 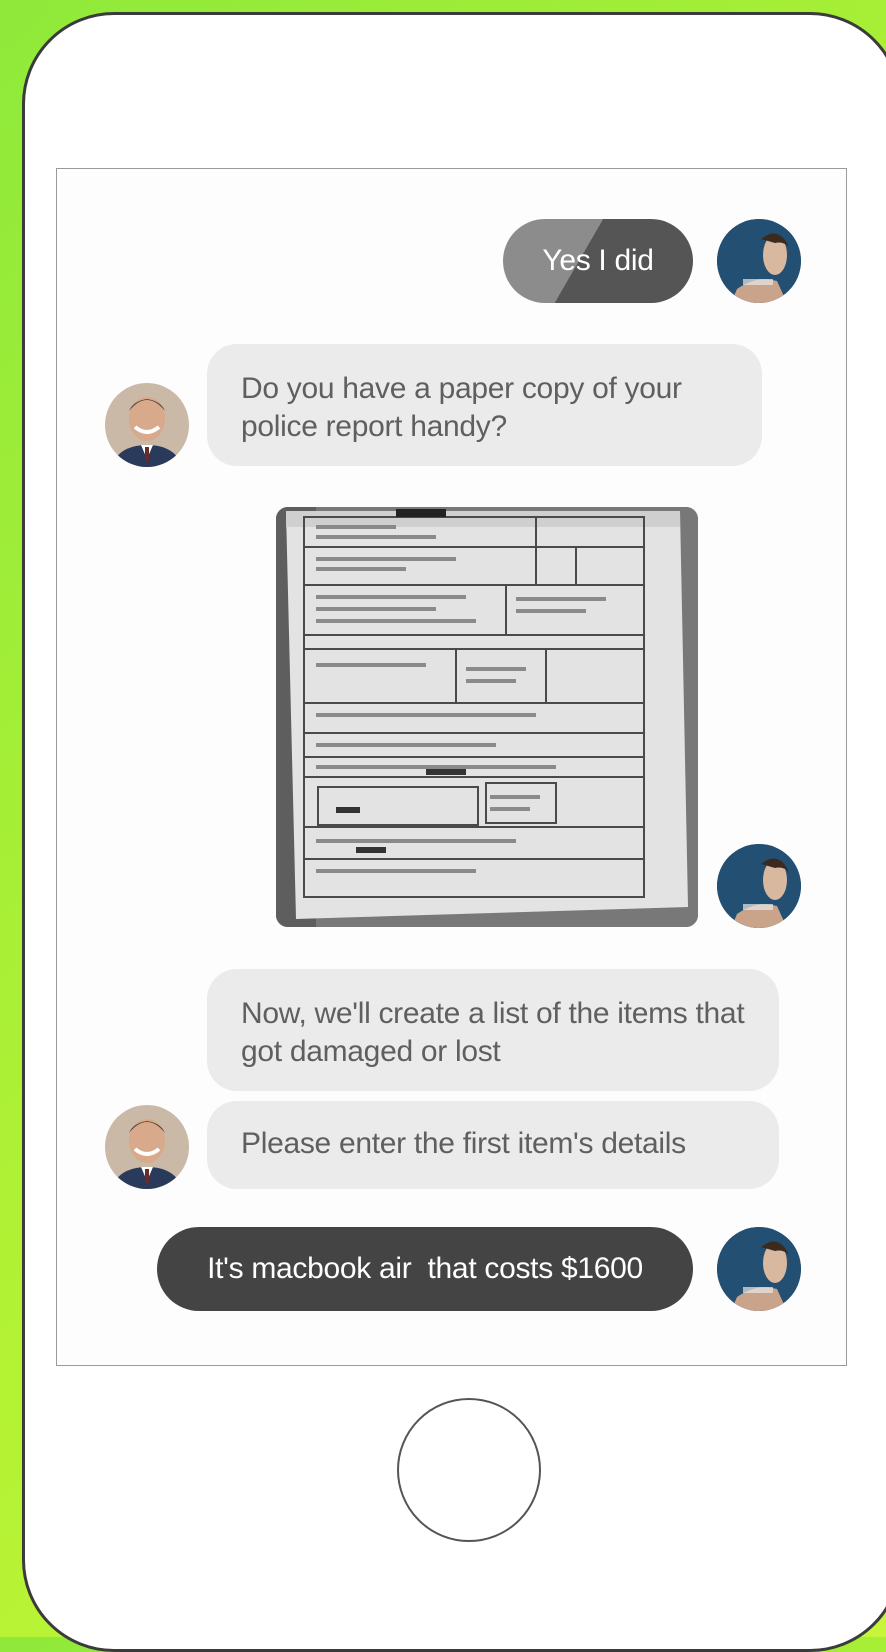 I want to click on user-message-bubble: It's macbook air that costs $1600, so click(x=425, y=1269).